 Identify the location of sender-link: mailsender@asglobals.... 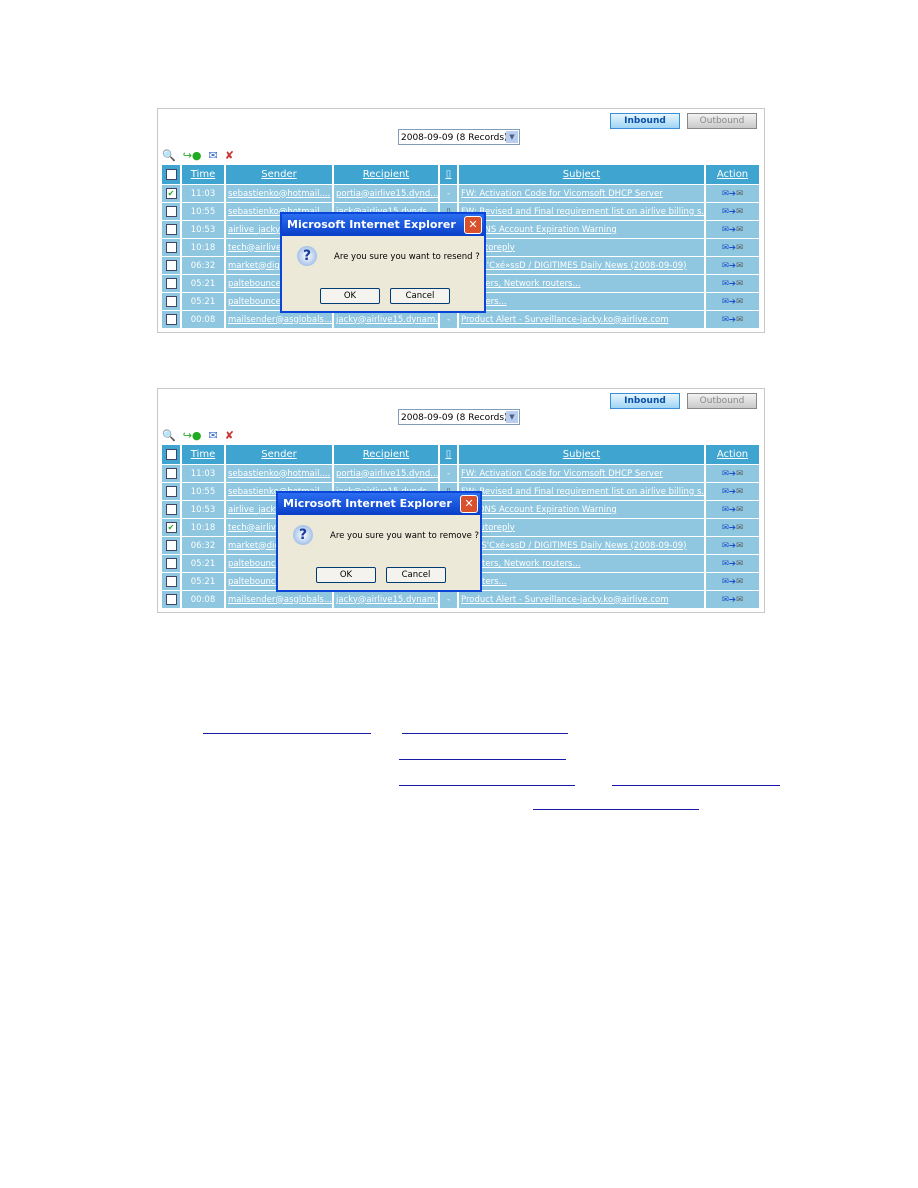
(280, 320).